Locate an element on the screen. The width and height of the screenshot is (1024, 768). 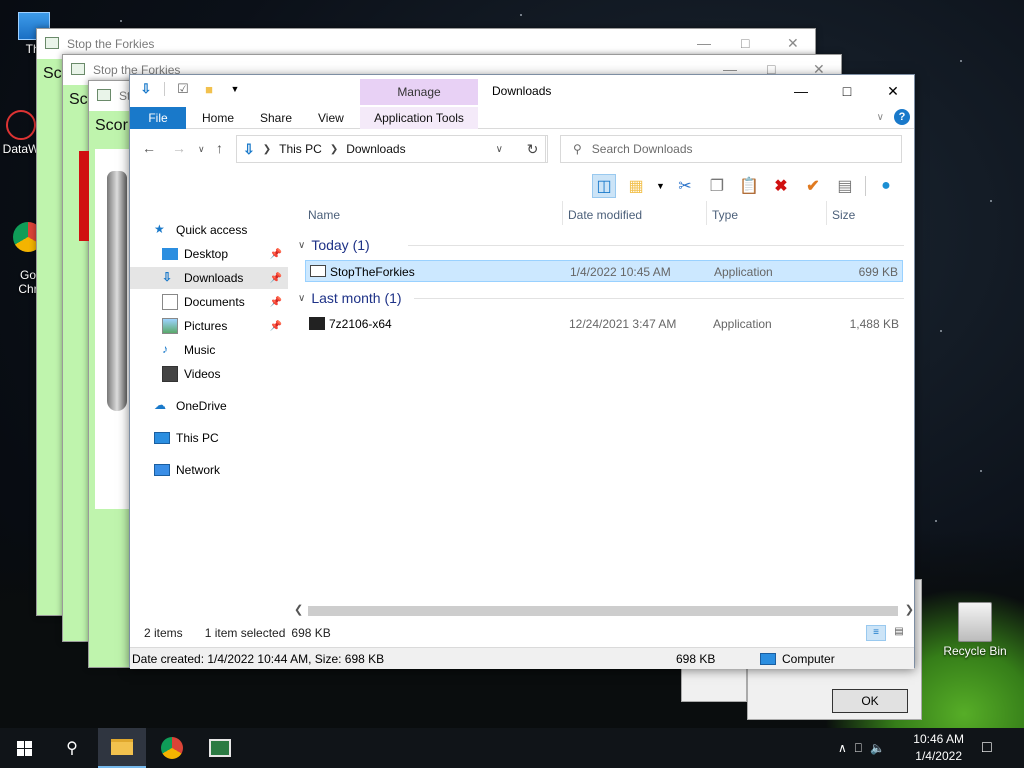
address-bar: ⇩ ❯ This PC ❯ Downloads ∨ is located at coordinates (391, 149).